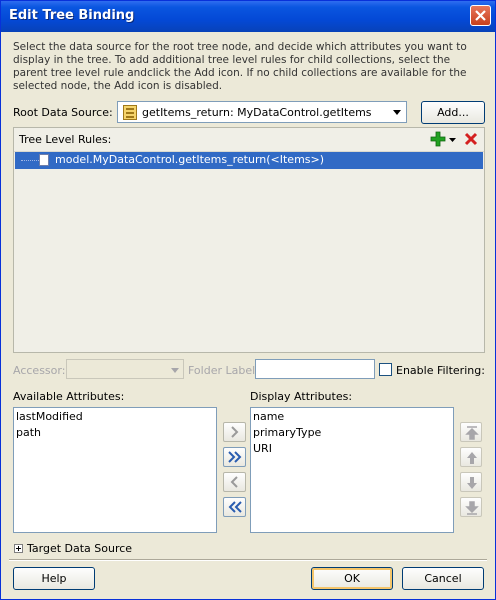  I want to click on expand-icon, so click(18, 548).